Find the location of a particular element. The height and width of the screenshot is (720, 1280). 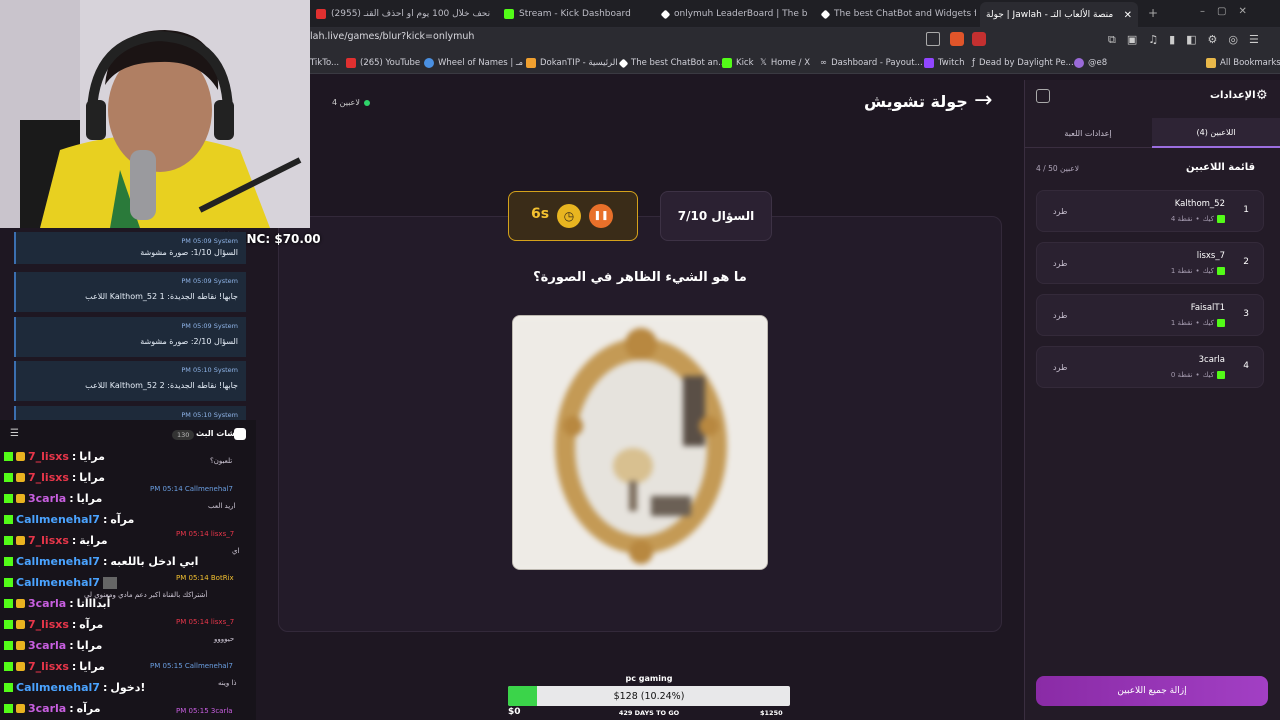

bookmark: (265) YouTube is located at coordinates (383, 63).